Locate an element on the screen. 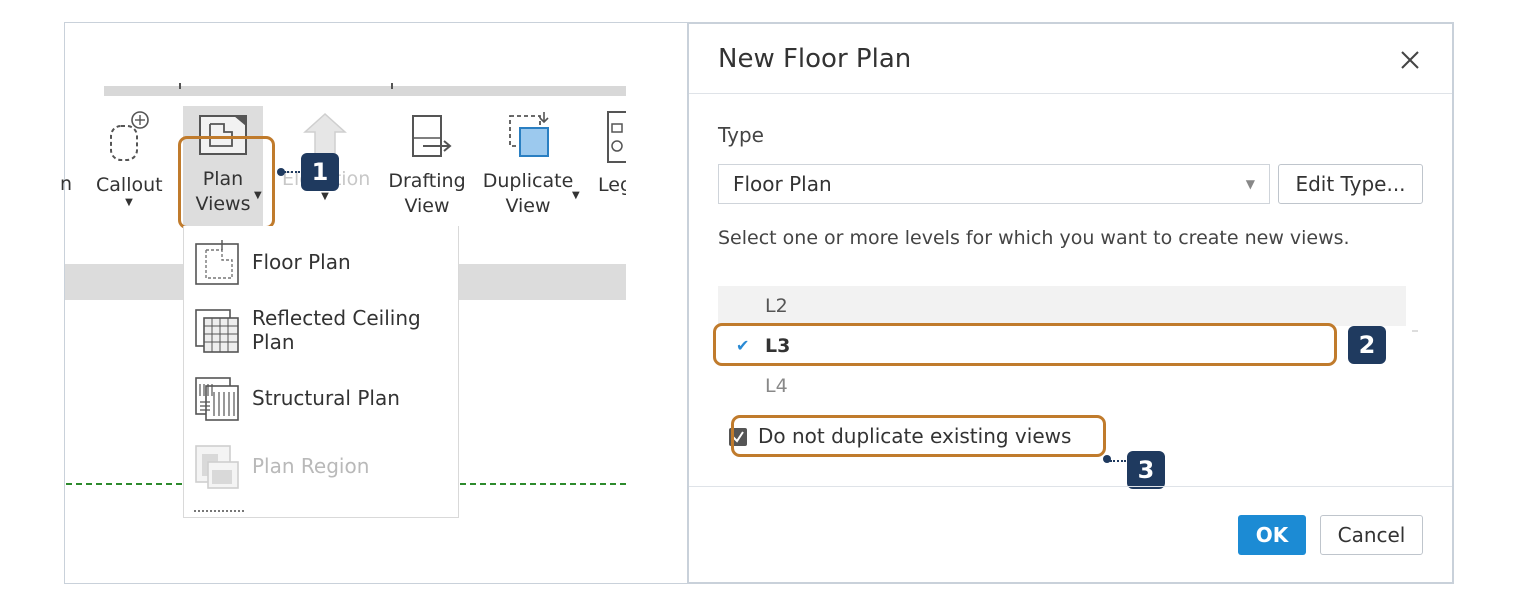 The height and width of the screenshot is (609, 1520). duplicate-view-icon is located at coordinates (529, 134).